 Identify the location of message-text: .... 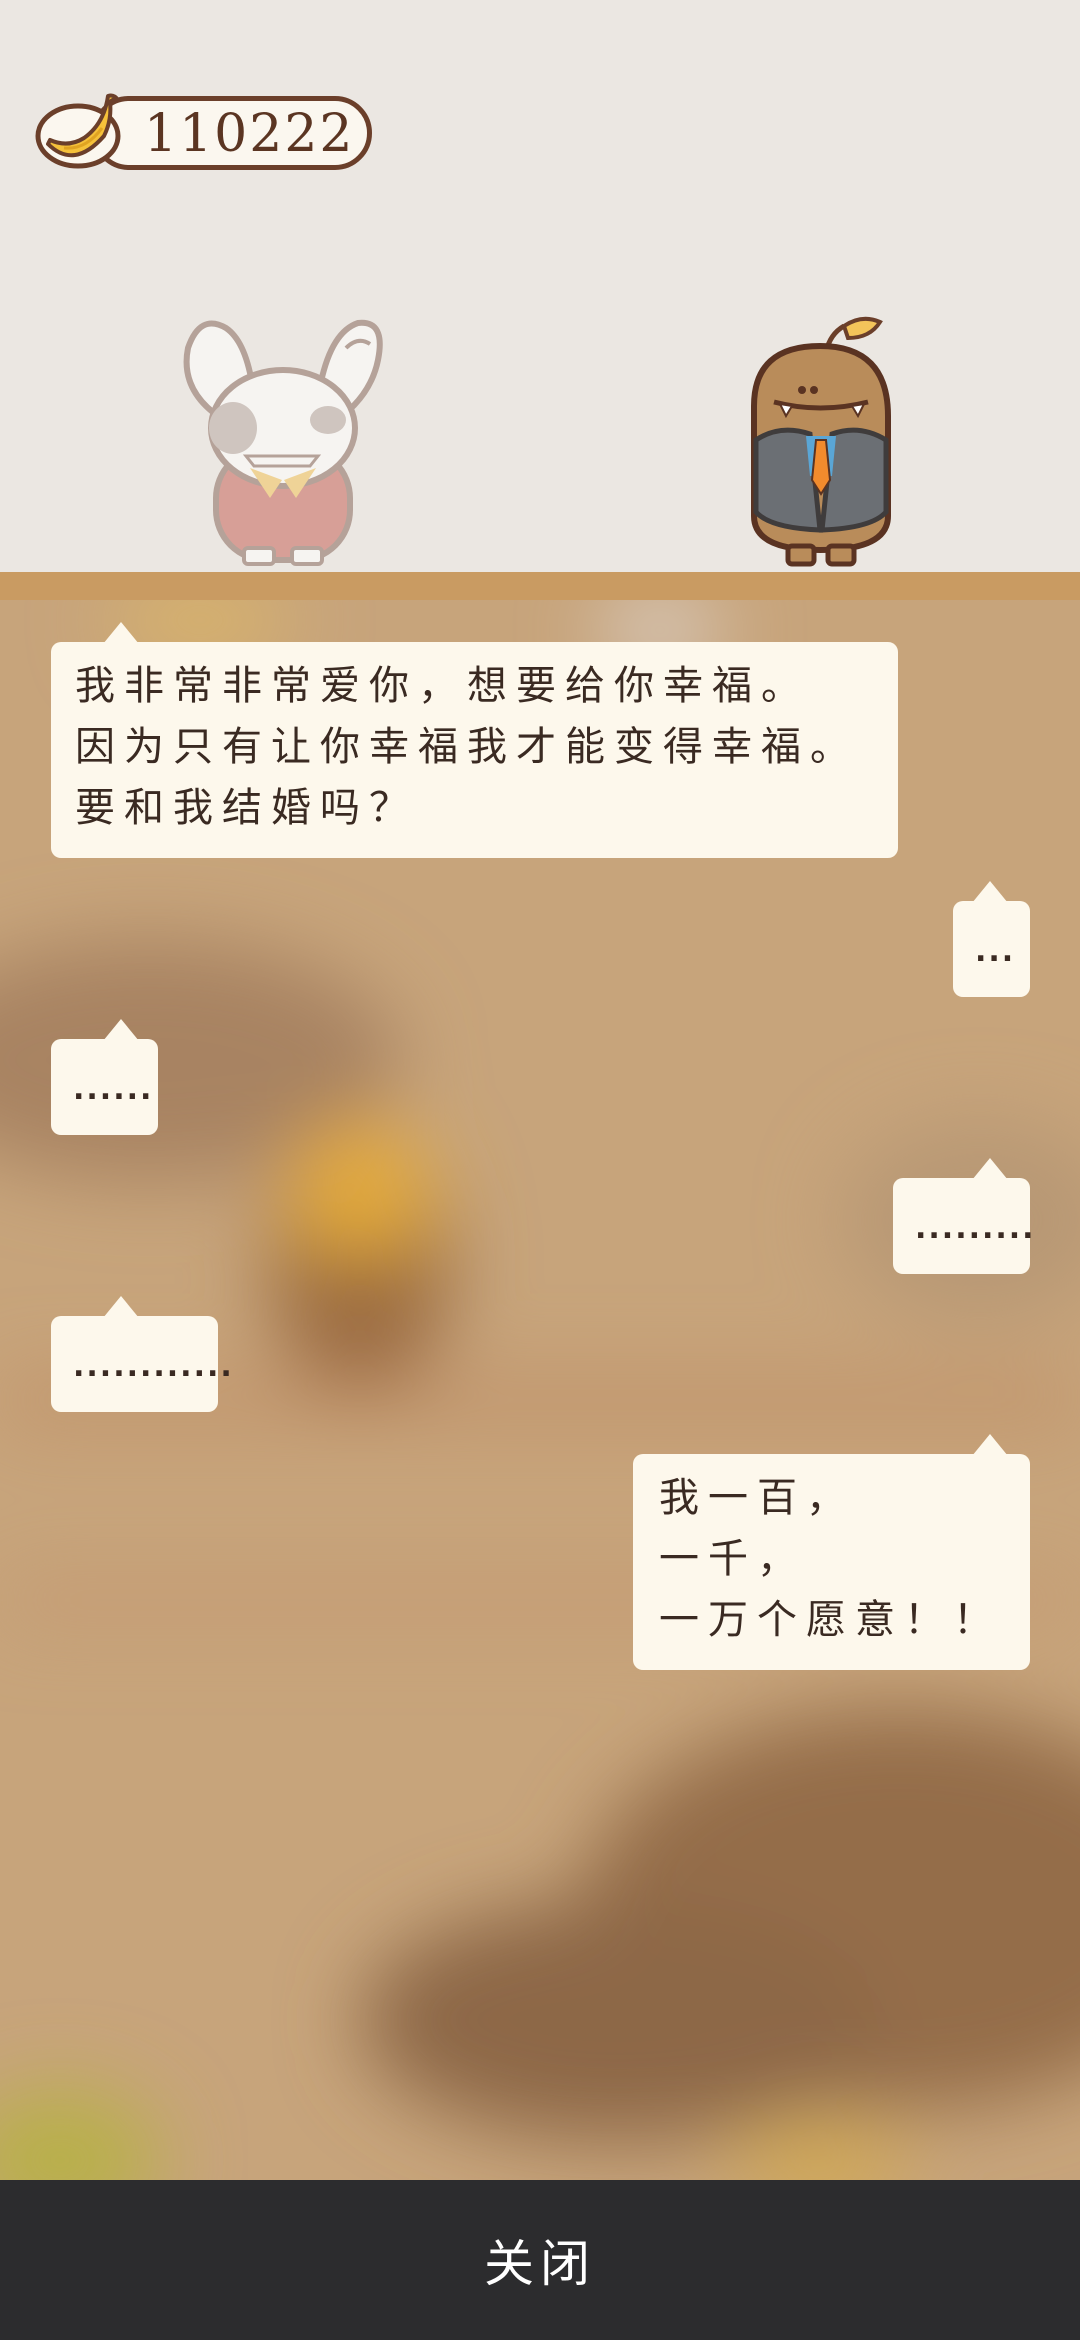
(995, 951).